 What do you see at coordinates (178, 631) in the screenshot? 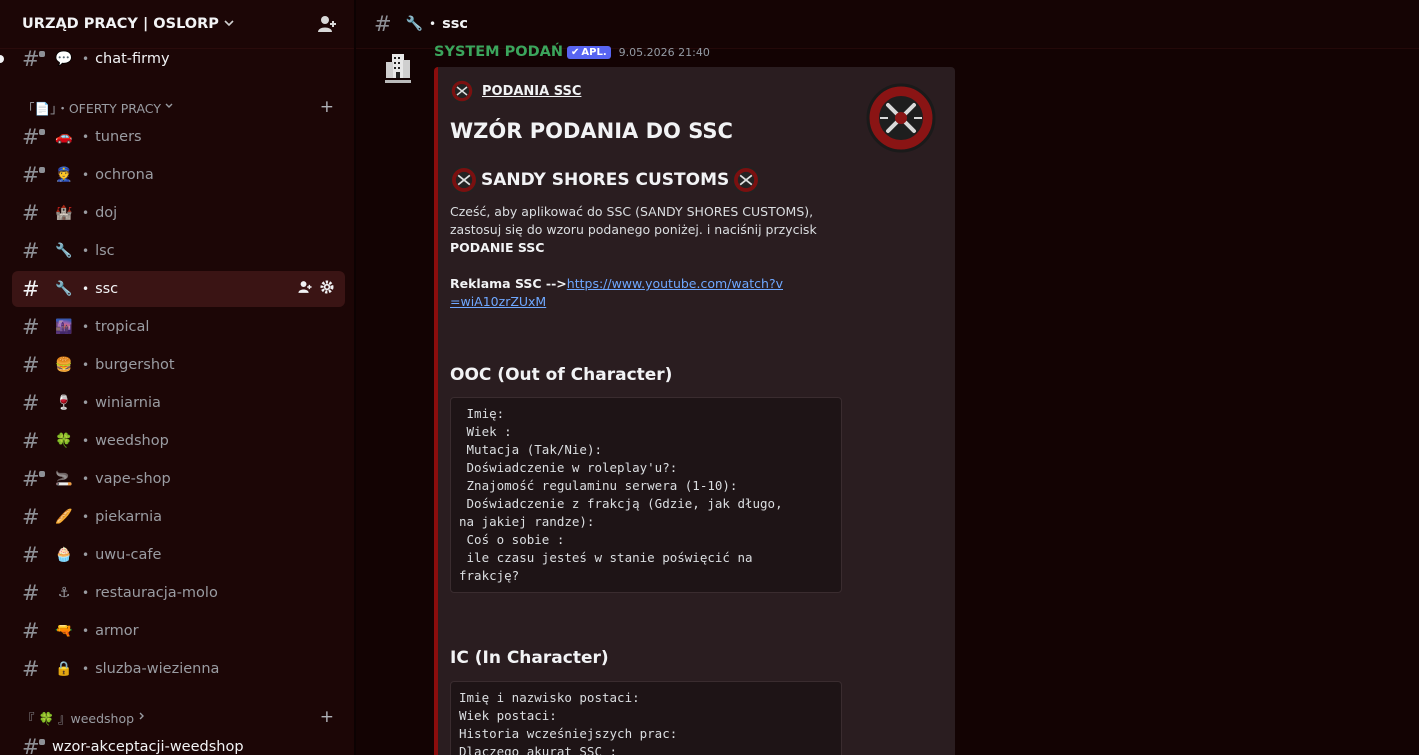
I see `channel-armor: # 🔫 • armor` at bounding box center [178, 631].